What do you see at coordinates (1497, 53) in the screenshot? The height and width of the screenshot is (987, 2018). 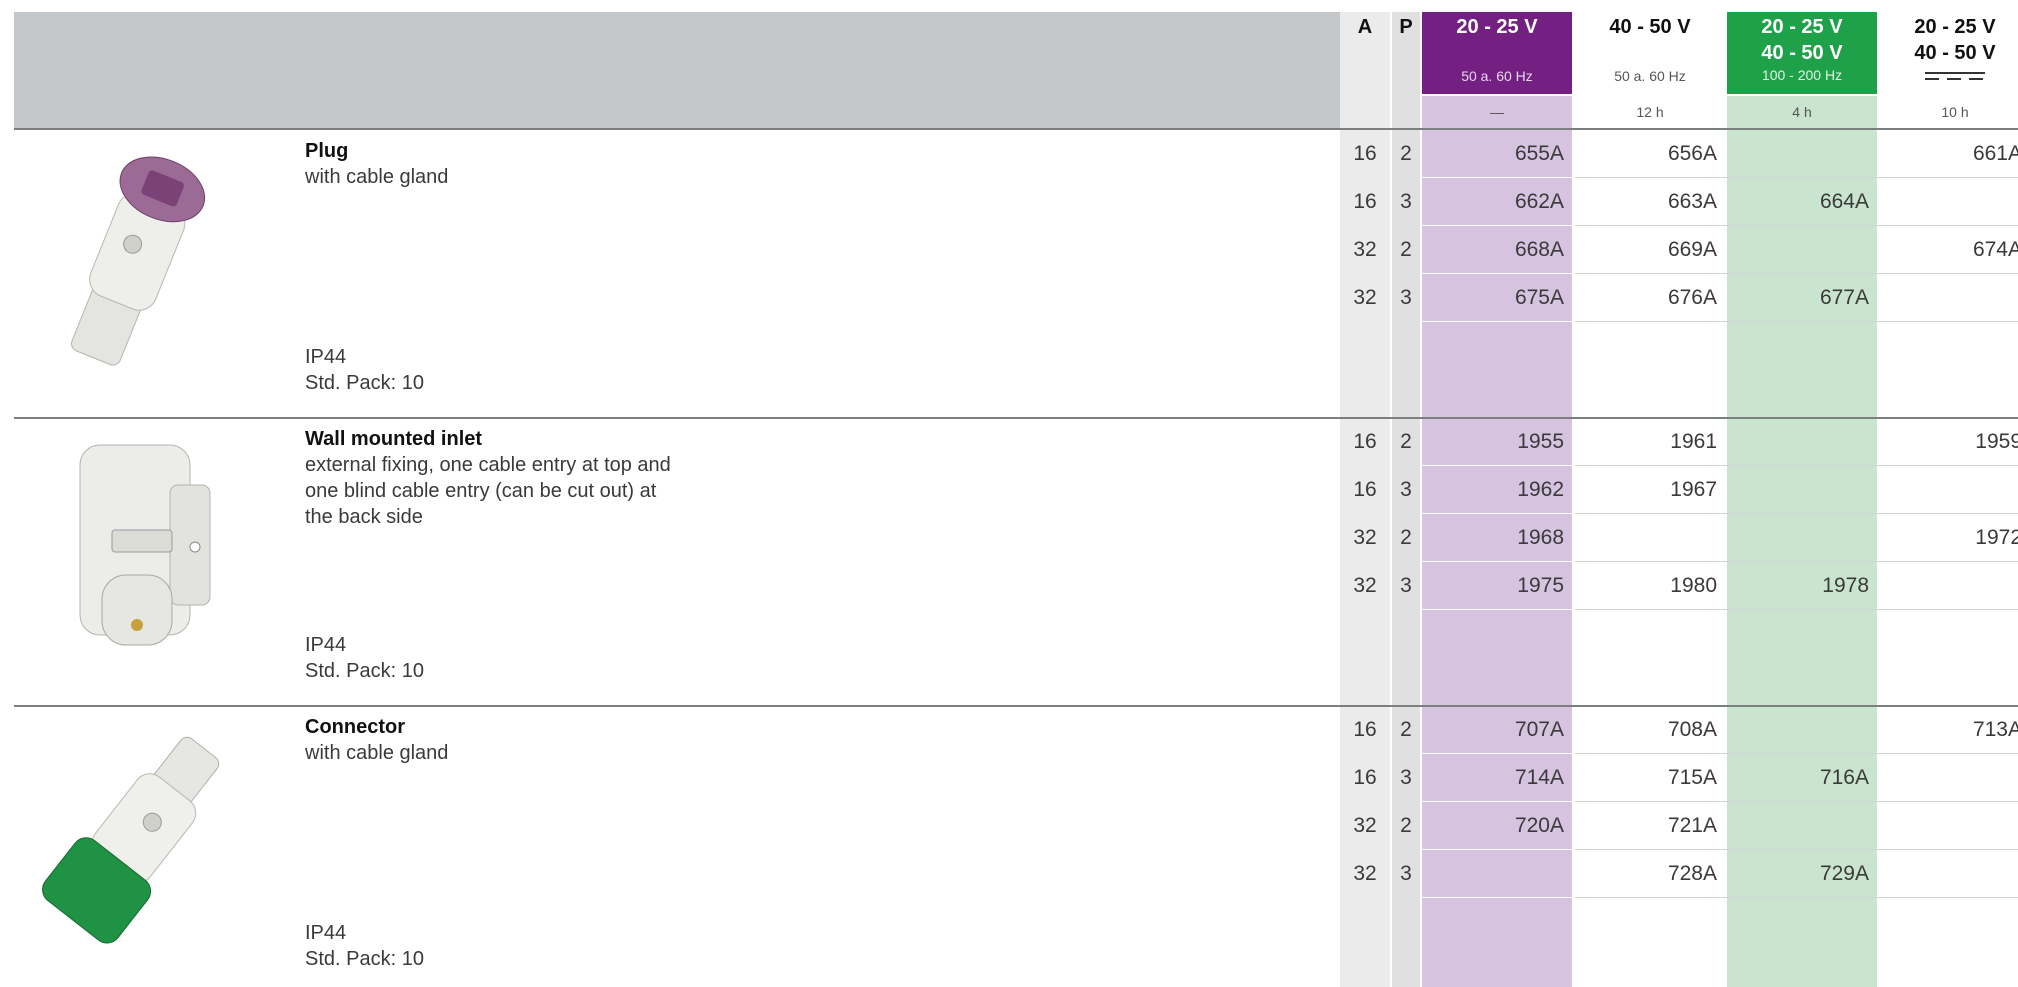 I see `header-col1: 20 - 25 V 50 a. 60 Hz` at bounding box center [1497, 53].